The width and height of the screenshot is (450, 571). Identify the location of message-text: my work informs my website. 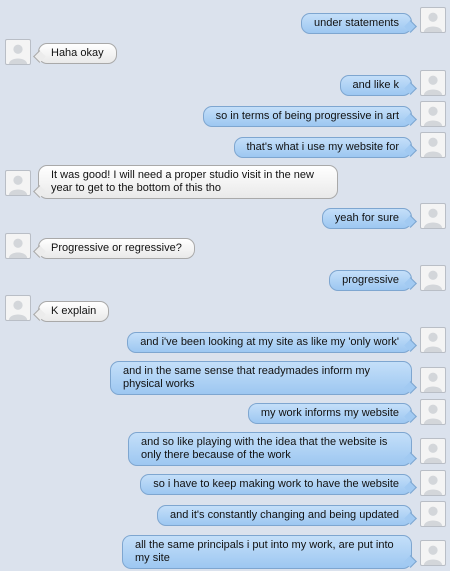
(329, 413).